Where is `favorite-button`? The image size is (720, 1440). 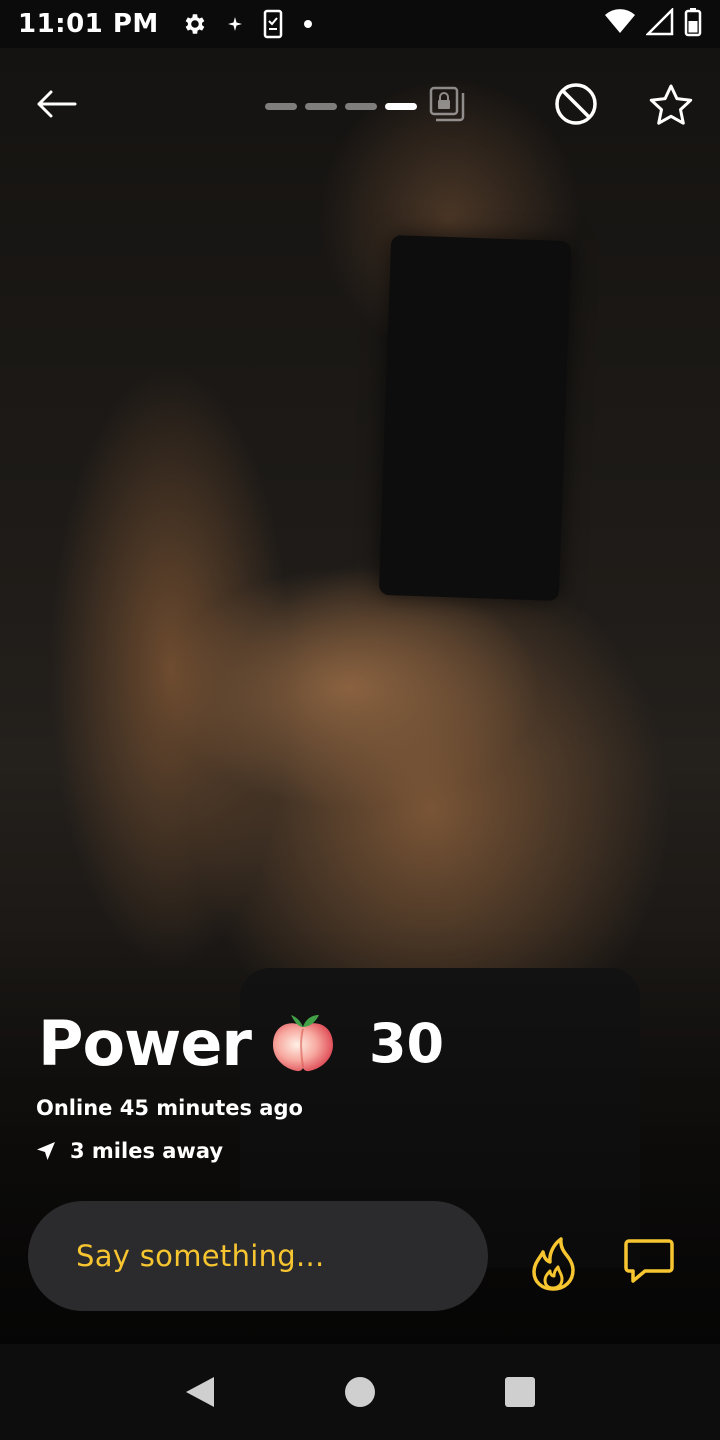
favorite-button is located at coordinates (671, 105).